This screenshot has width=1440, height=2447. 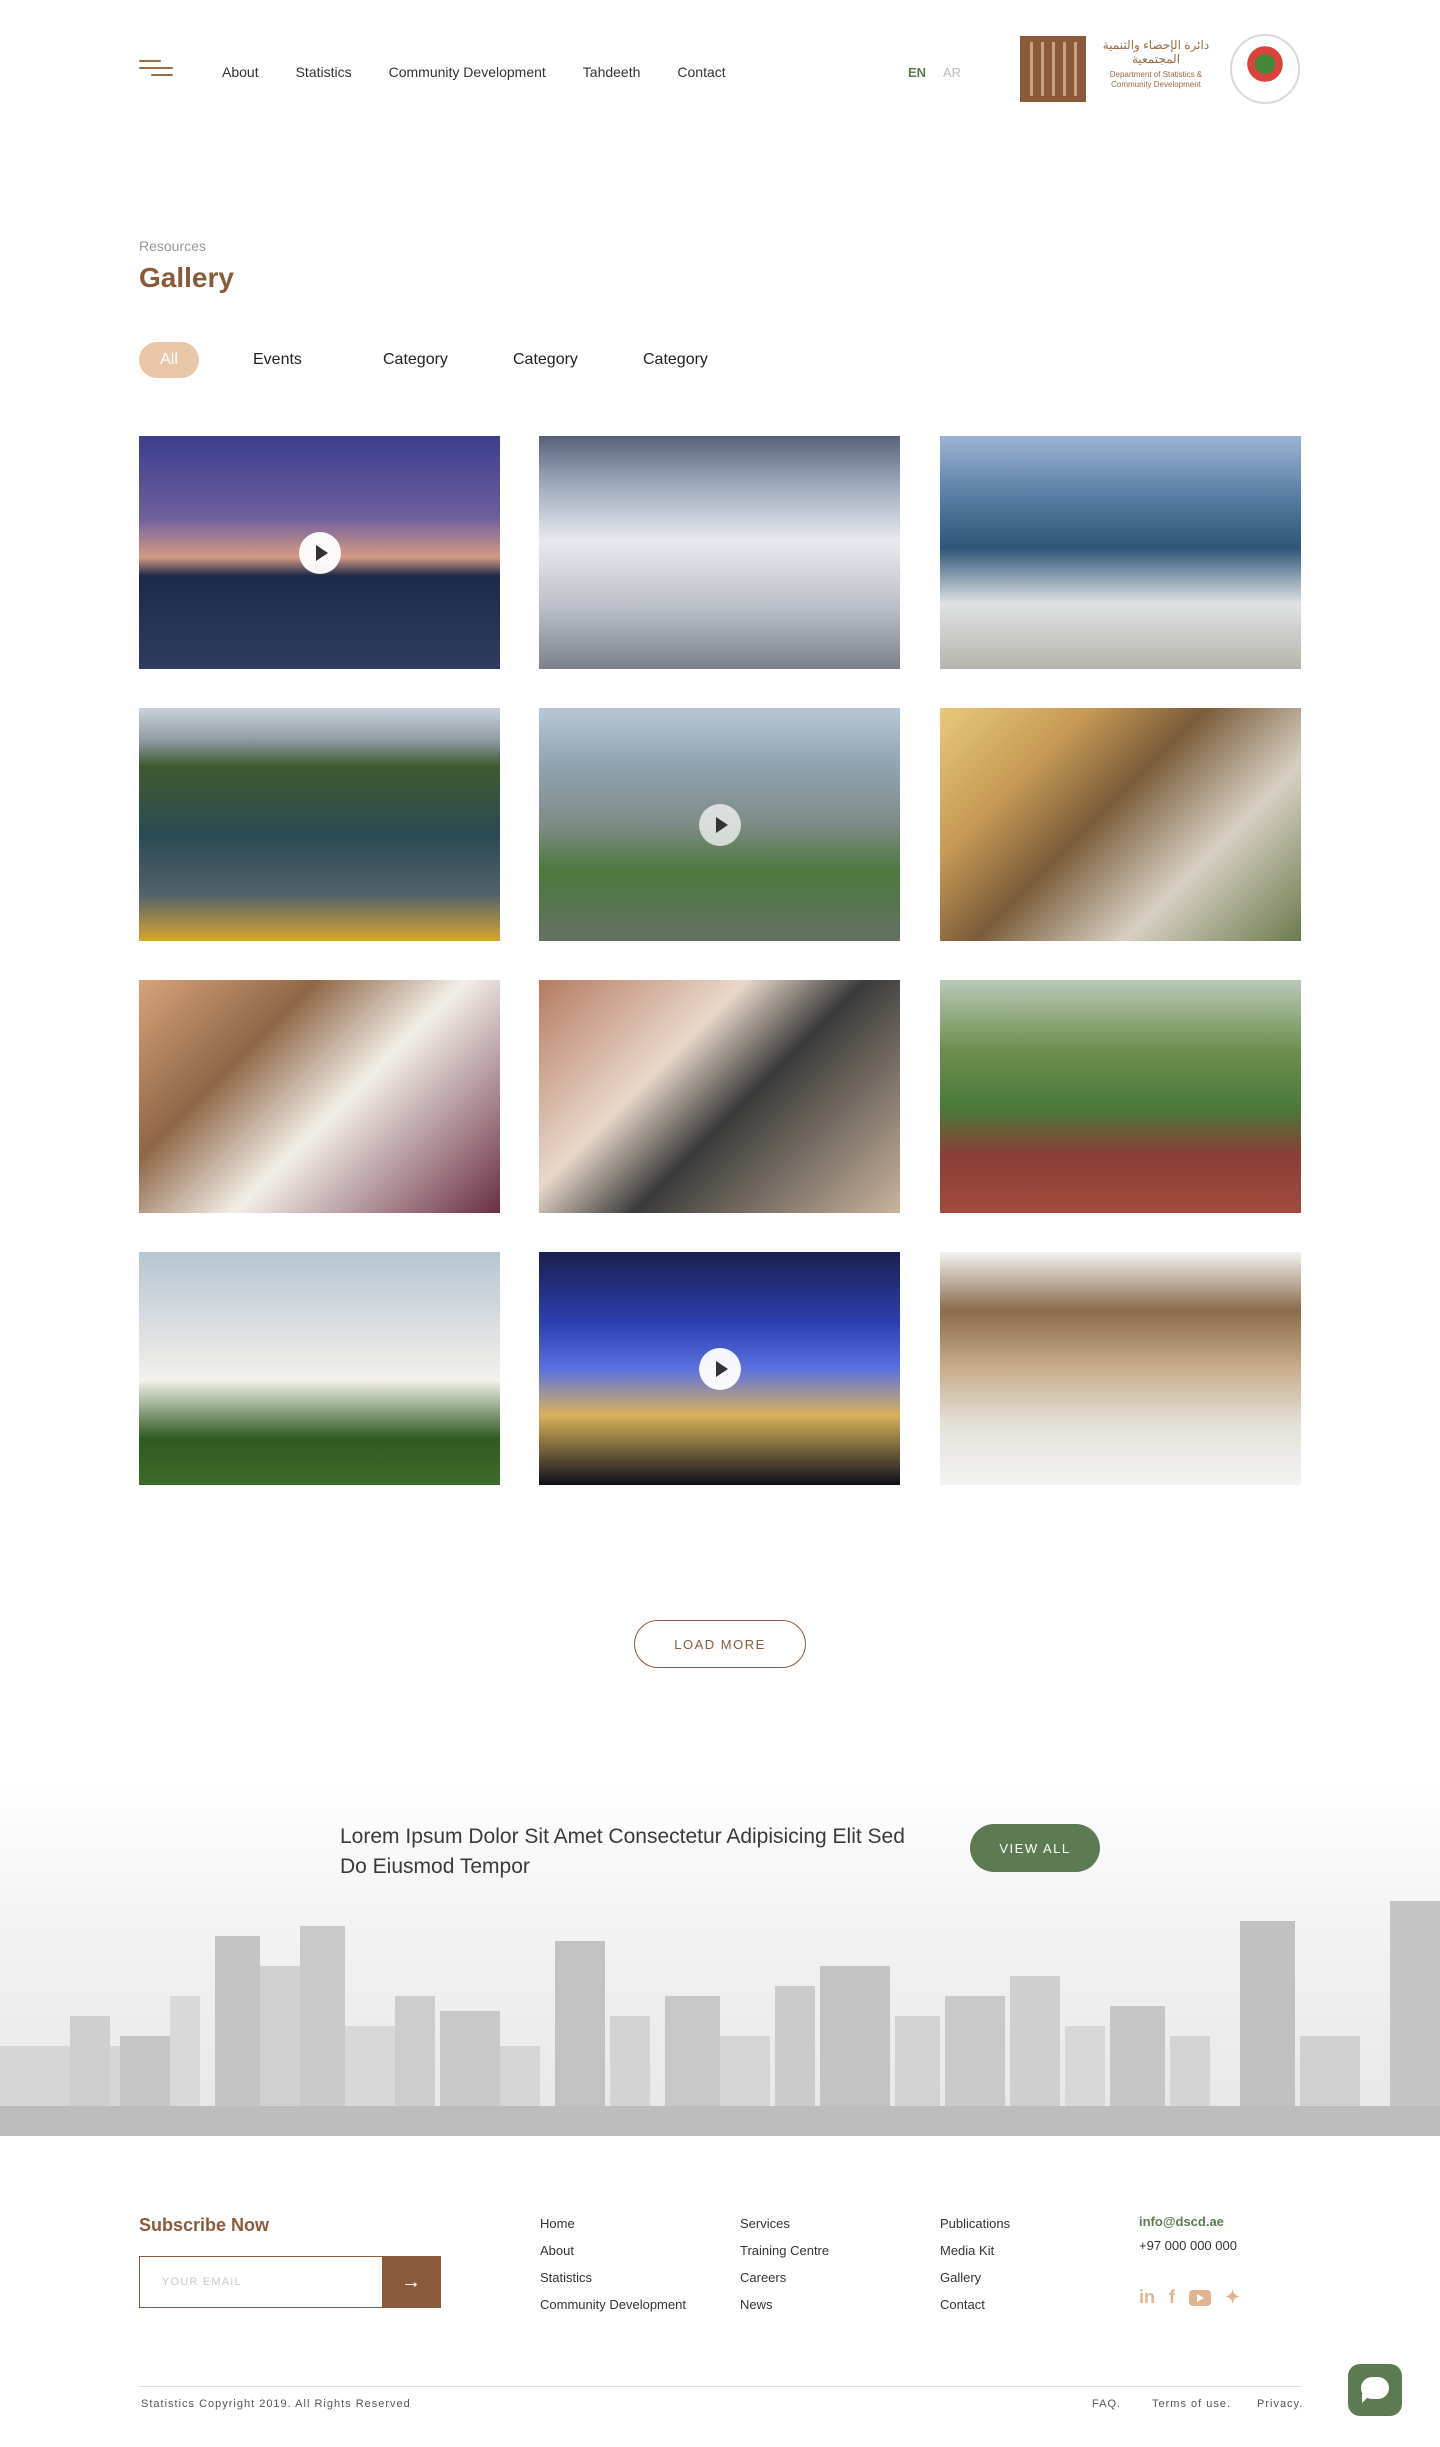 I want to click on gallery-tile-lagoon-mosque, so click(x=1120, y=552).